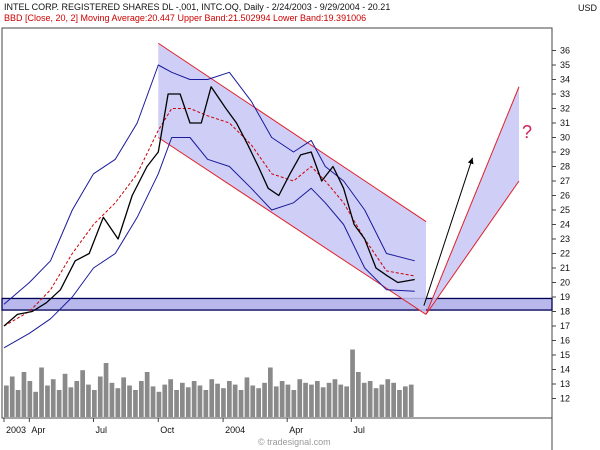 Image resolution: width=600 pixels, height=450 pixels. What do you see at coordinates (565, 65) in the screenshot?
I see `y-tick-label: 35` at bounding box center [565, 65].